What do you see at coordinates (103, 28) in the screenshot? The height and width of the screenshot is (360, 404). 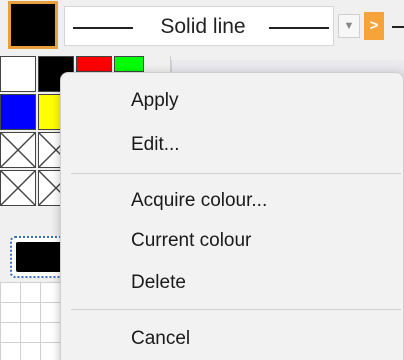 I see `line-sample-left` at bounding box center [103, 28].